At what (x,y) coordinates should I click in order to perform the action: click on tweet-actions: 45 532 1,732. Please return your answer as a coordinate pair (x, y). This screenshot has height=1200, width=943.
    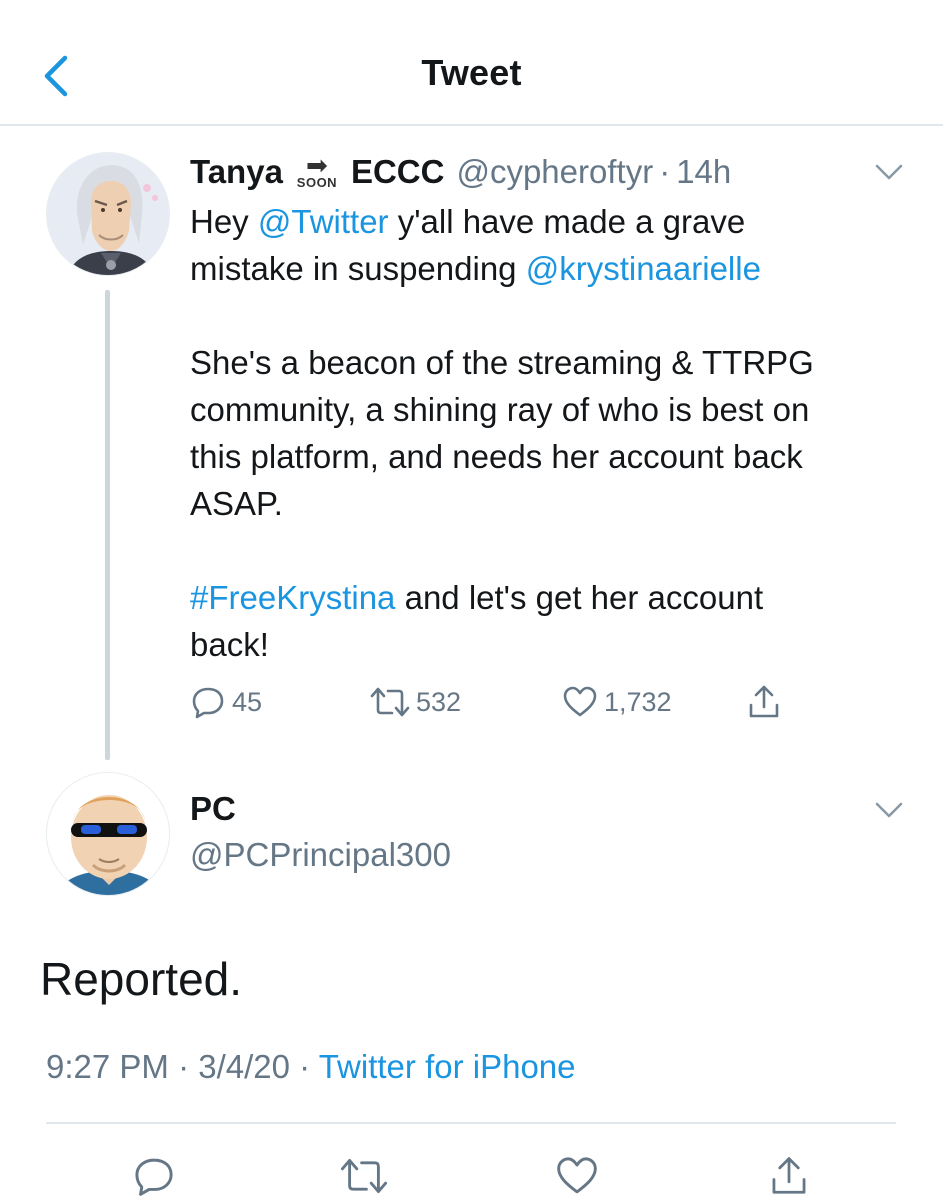
    Looking at the image, I should click on (500, 702).